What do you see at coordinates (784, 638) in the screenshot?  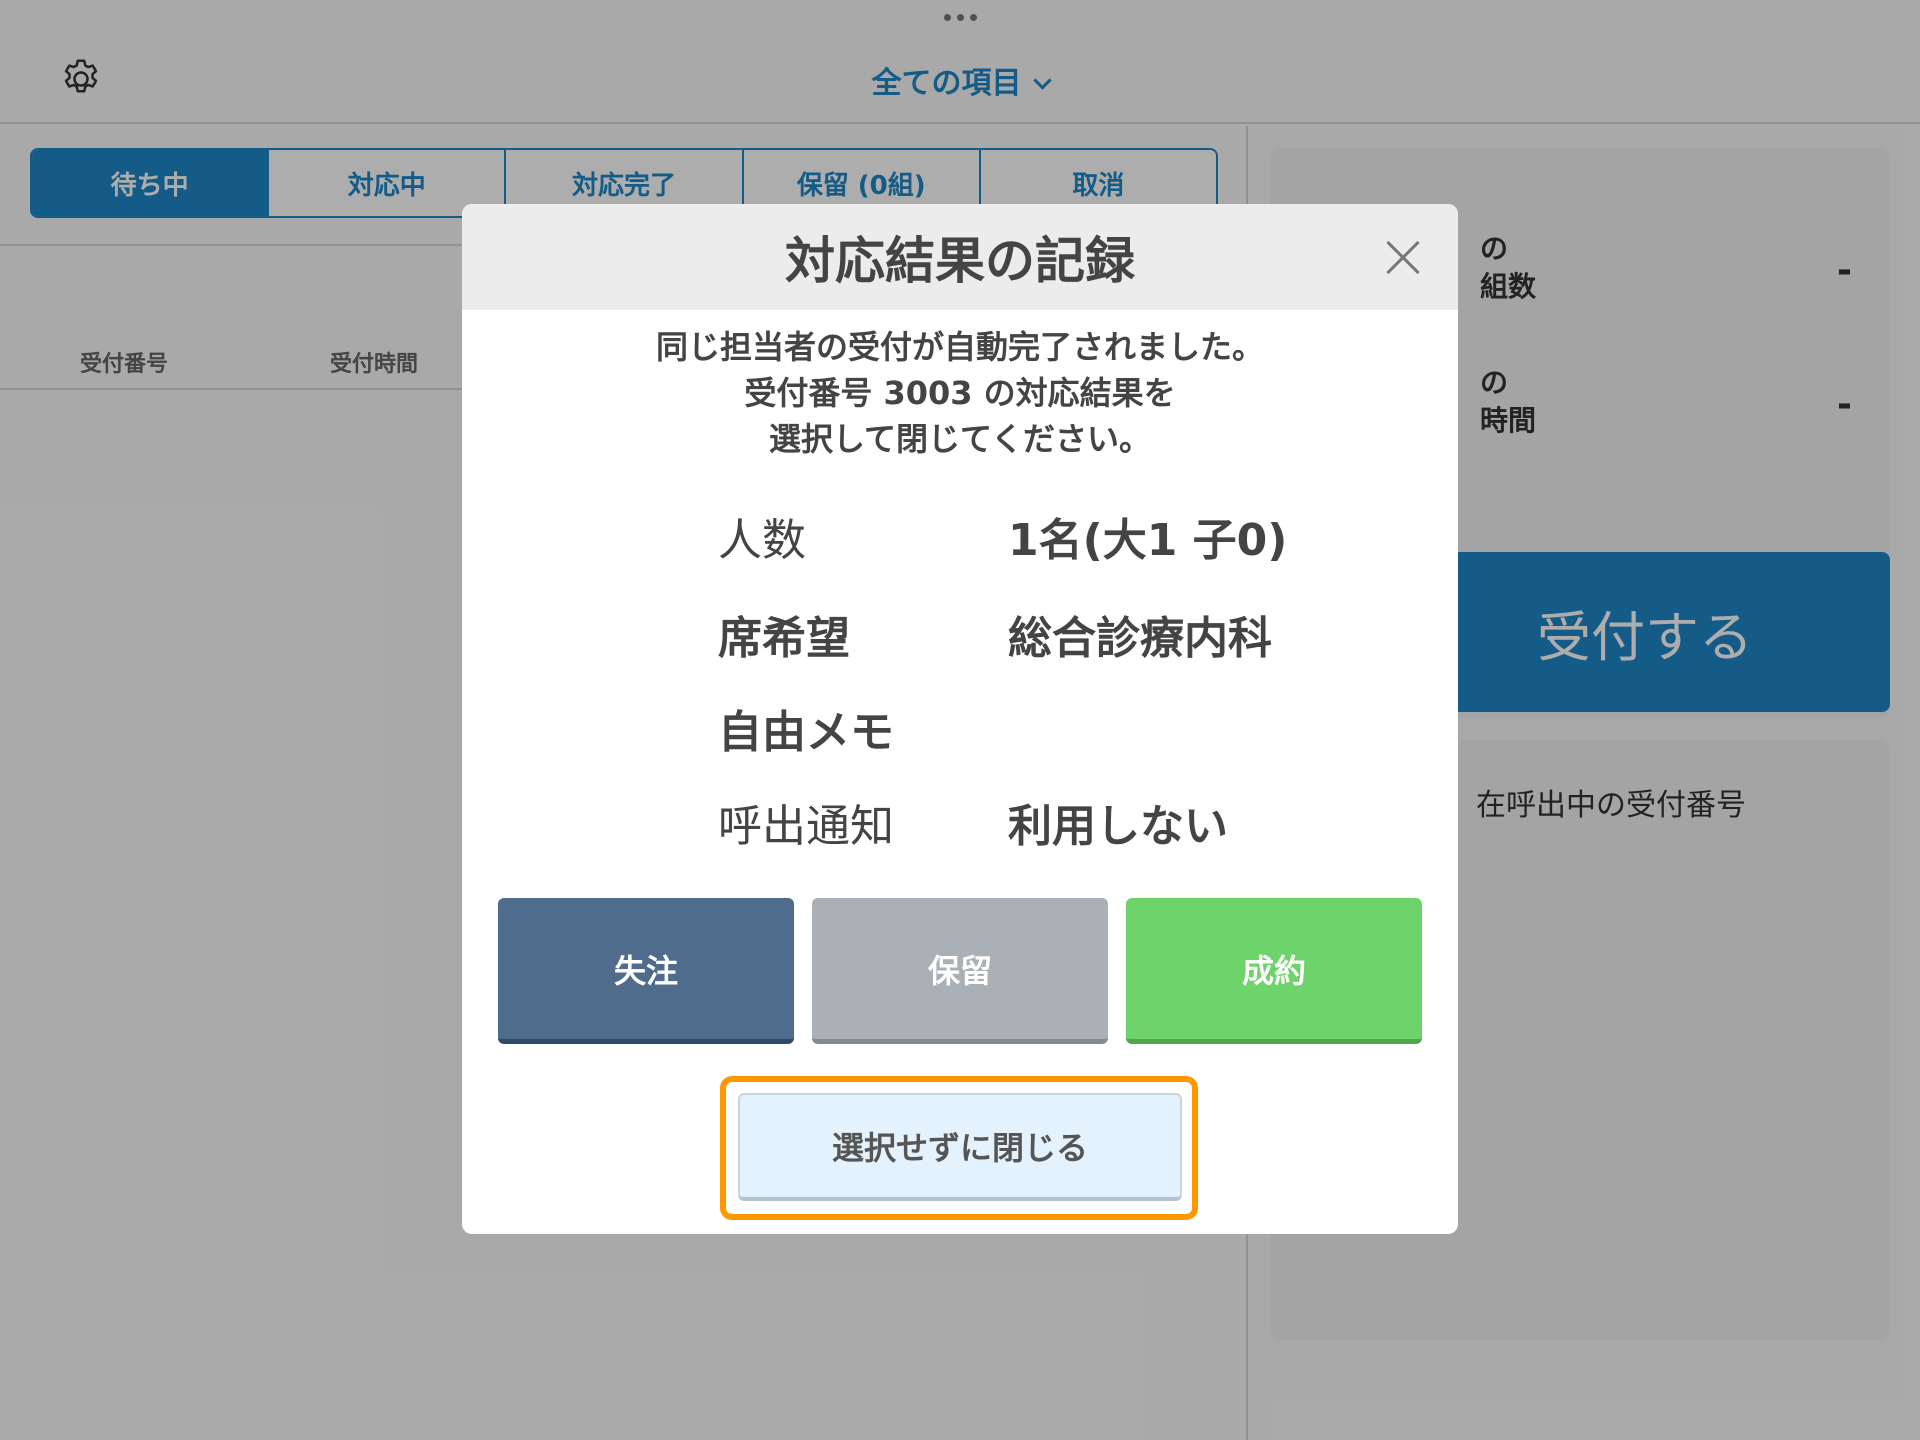 I see `info-key: 席希望` at bounding box center [784, 638].